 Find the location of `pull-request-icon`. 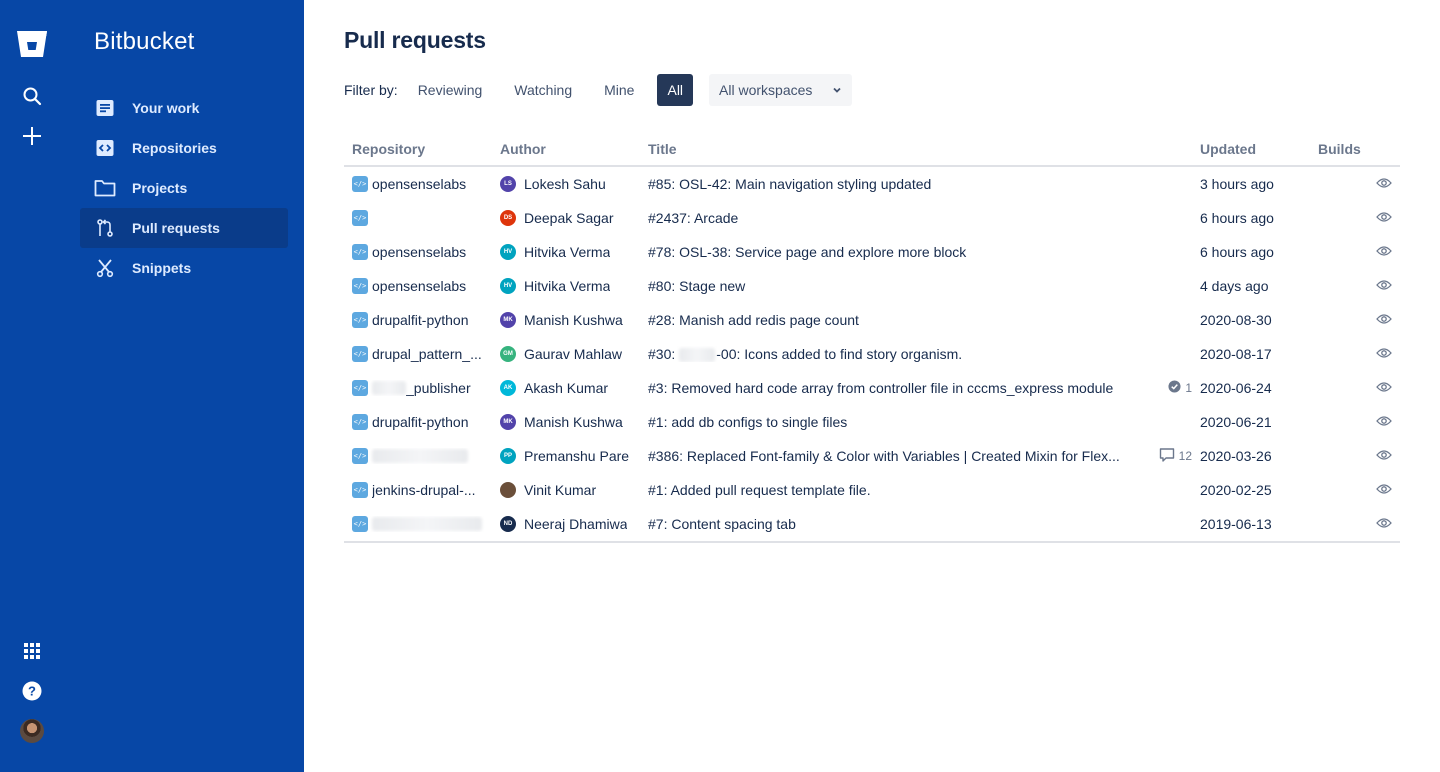

pull-request-icon is located at coordinates (105, 228).